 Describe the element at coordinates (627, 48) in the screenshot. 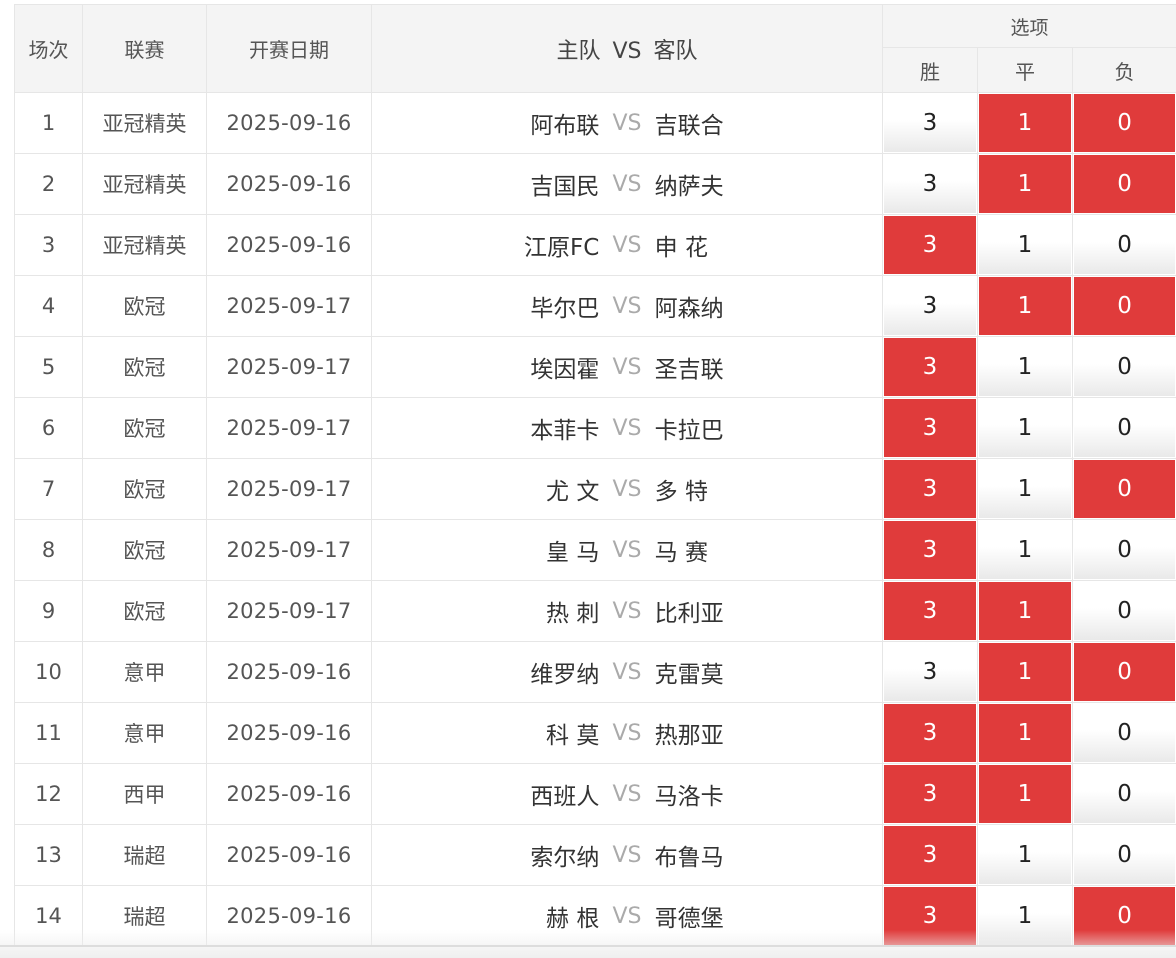

I see `header-matchup: 主队 VS 客队` at that location.